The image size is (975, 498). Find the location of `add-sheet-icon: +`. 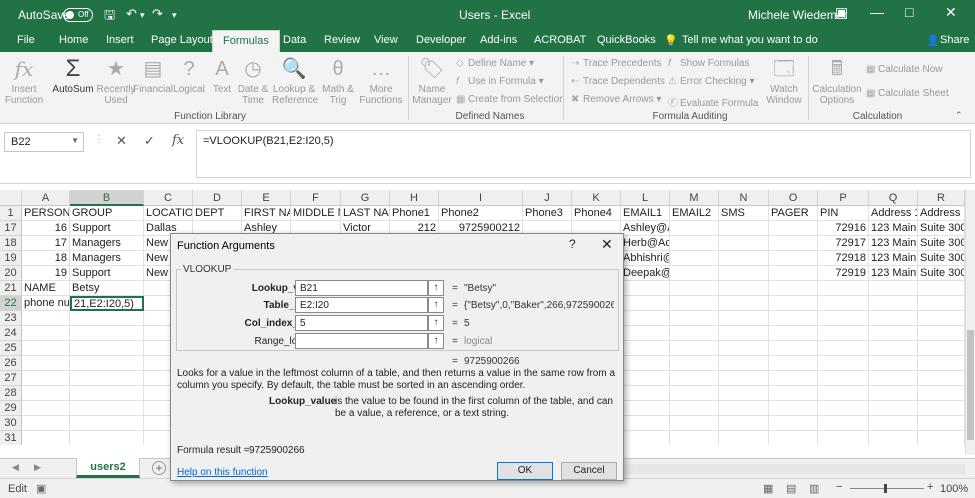

add-sheet-icon: + is located at coordinates (159, 468).